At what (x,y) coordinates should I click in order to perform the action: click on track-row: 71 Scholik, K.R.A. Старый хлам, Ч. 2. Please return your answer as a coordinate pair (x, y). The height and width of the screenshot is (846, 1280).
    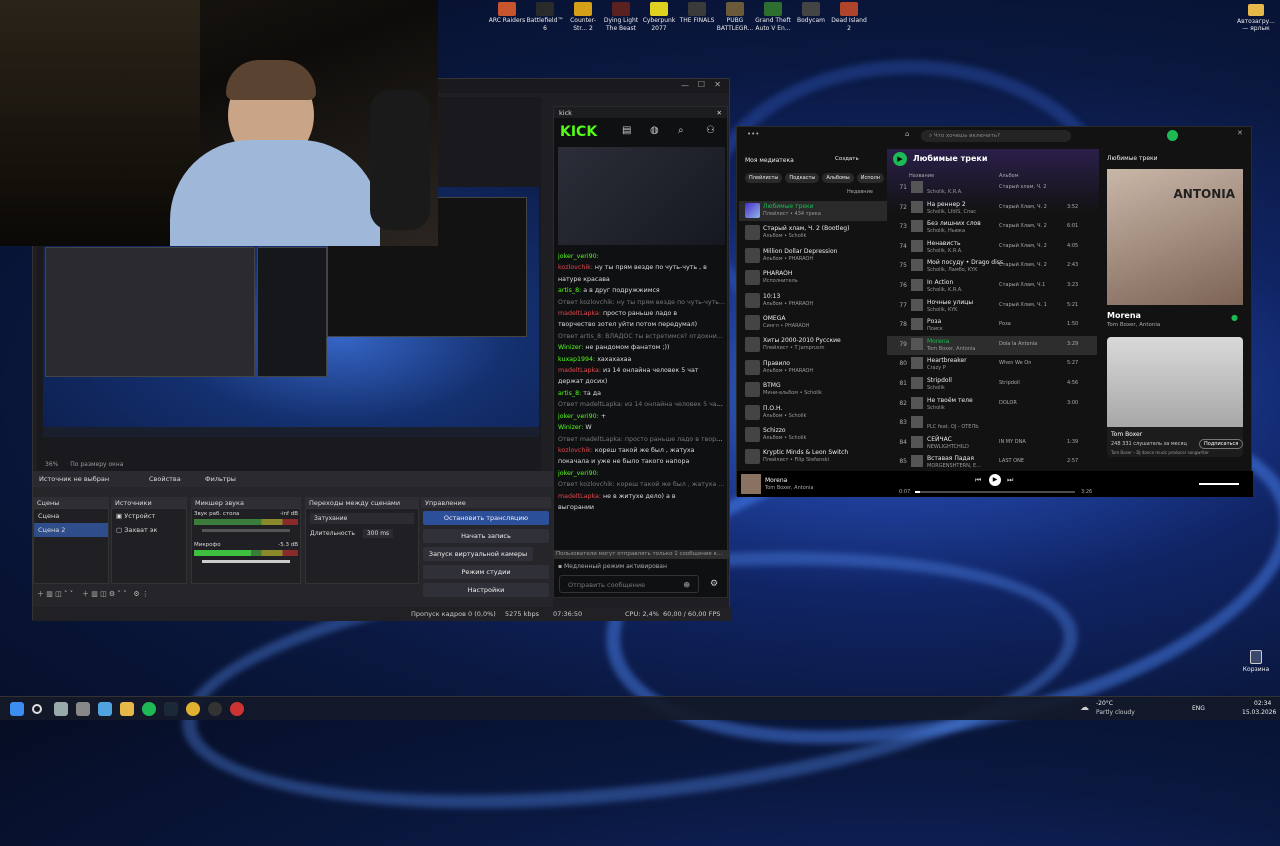
    Looking at the image, I should click on (992, 188).